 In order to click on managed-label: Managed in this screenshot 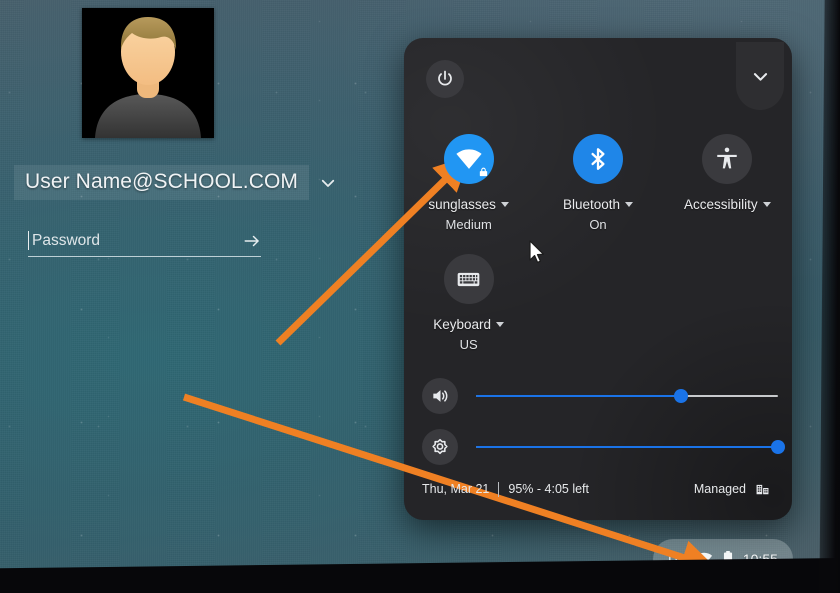, I will do `click(719, 489)`.